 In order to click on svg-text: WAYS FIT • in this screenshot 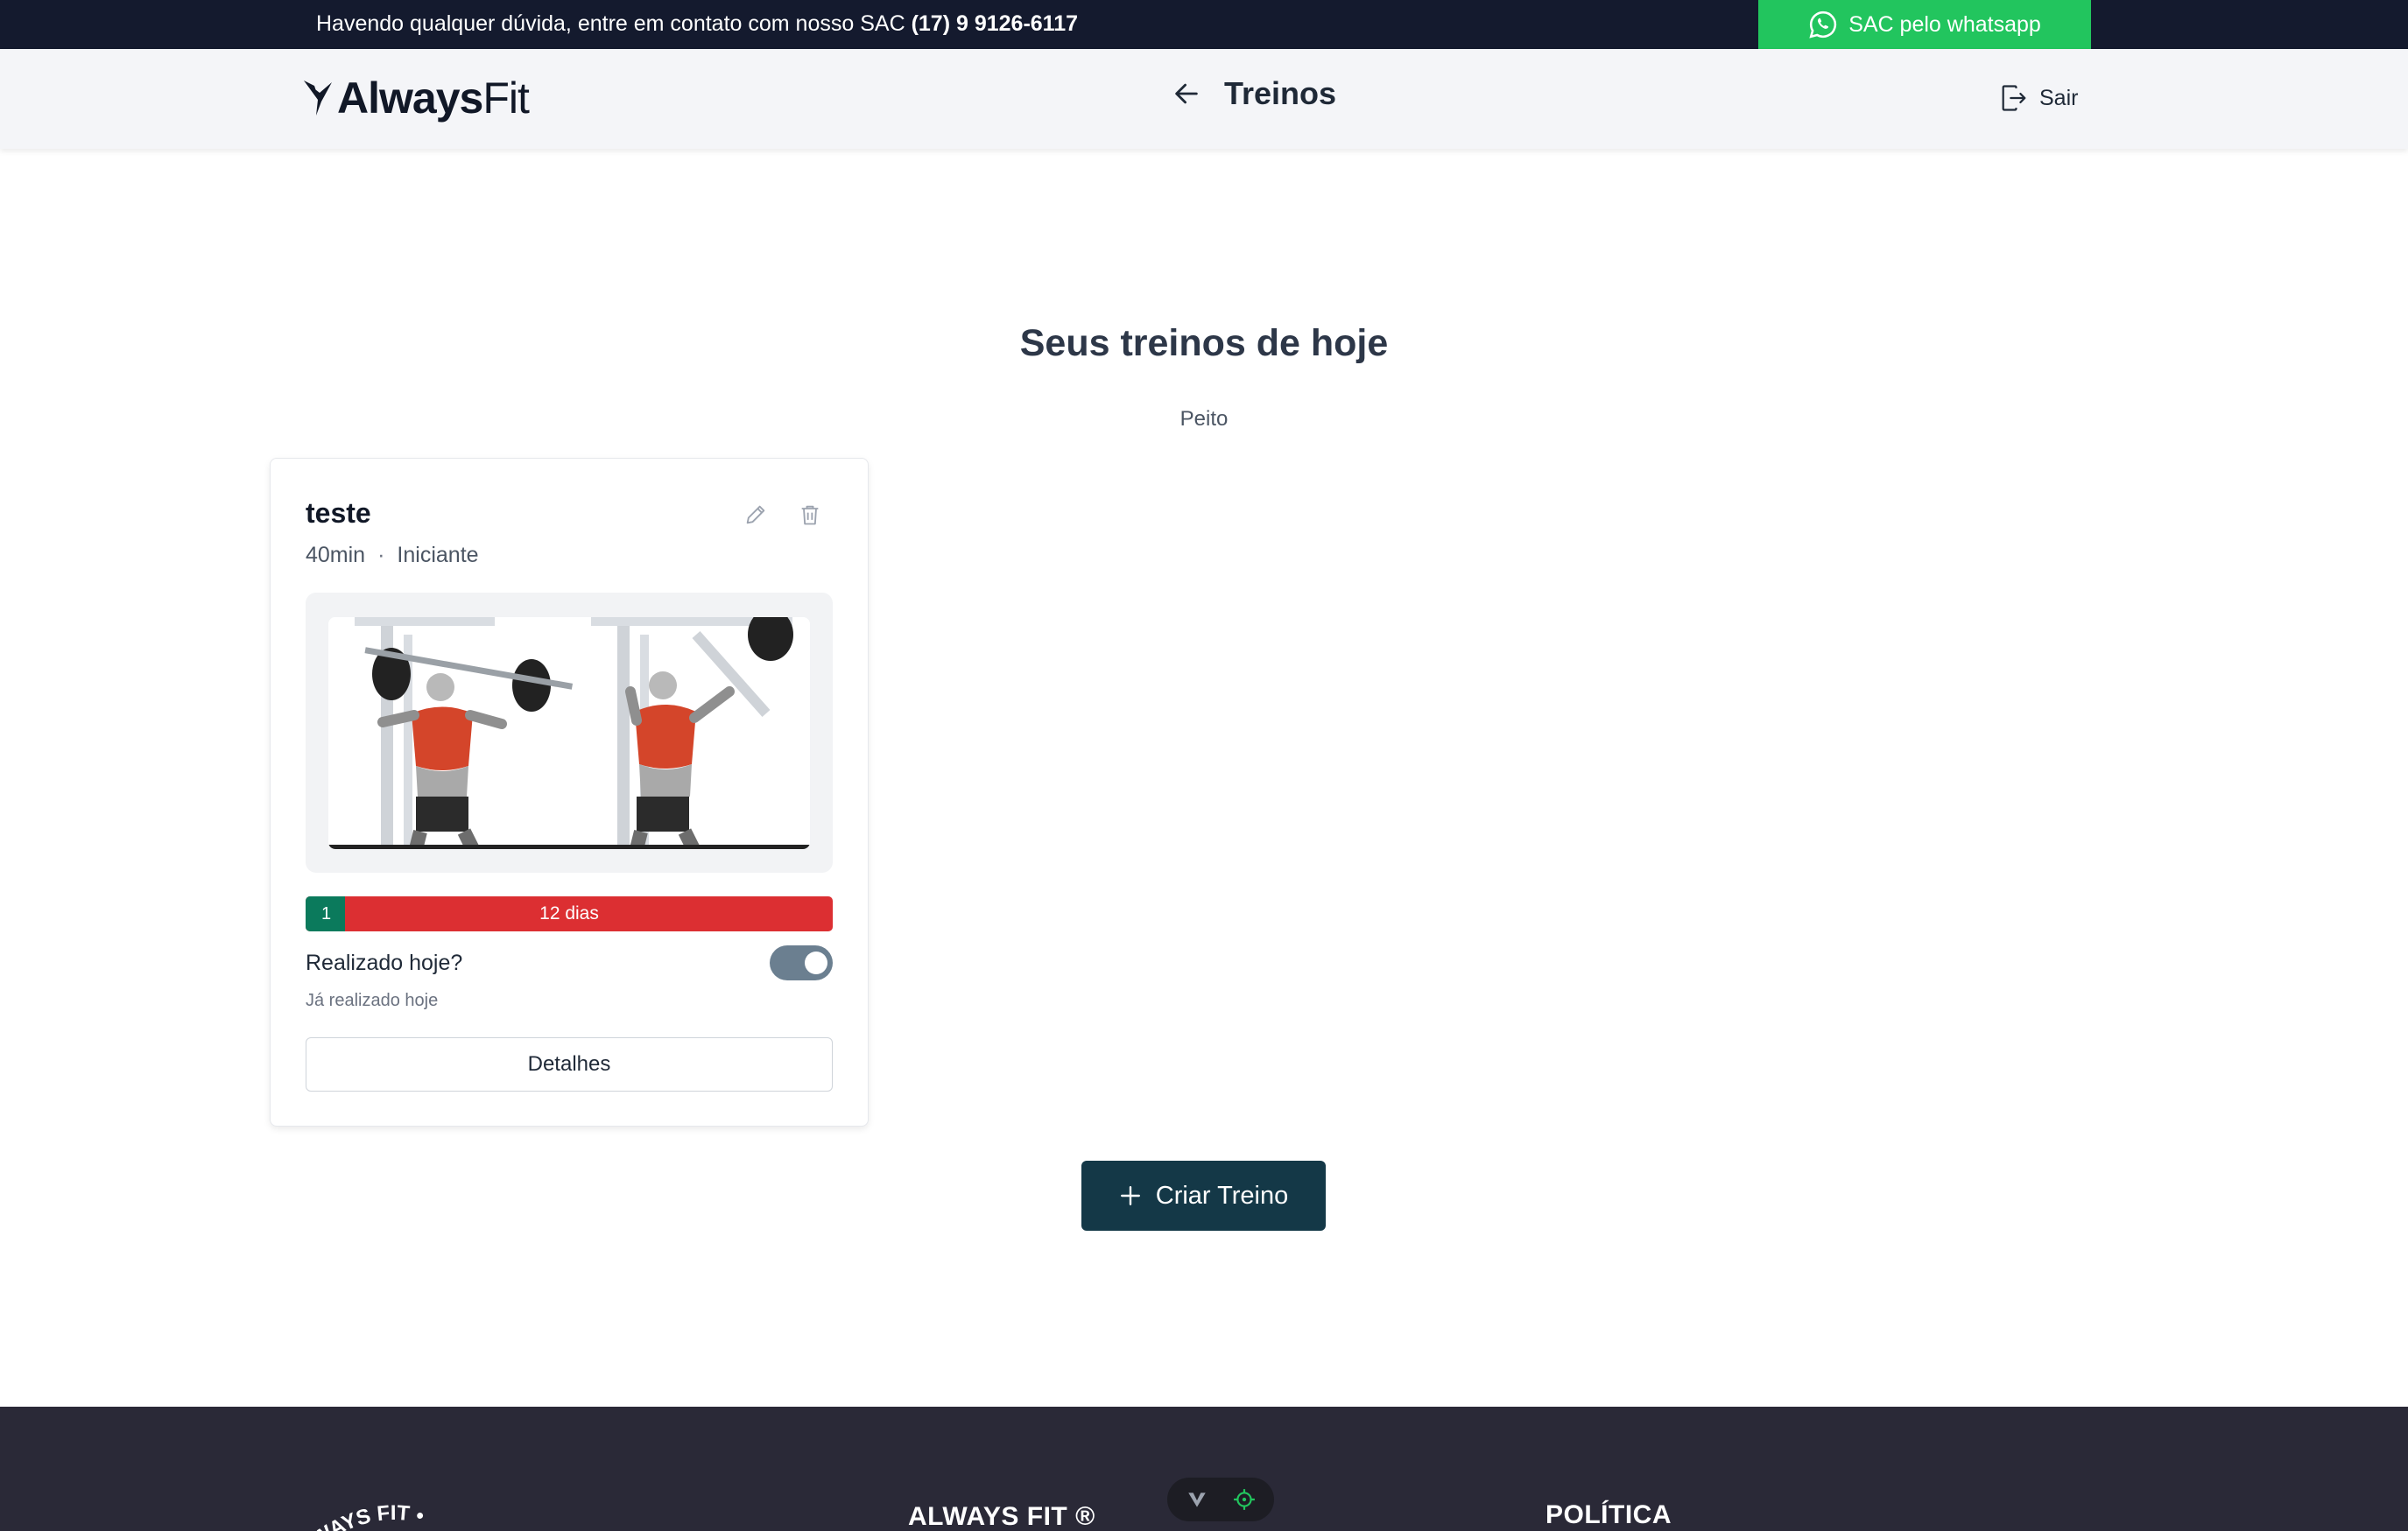, I will do `click(367, 1516)`.